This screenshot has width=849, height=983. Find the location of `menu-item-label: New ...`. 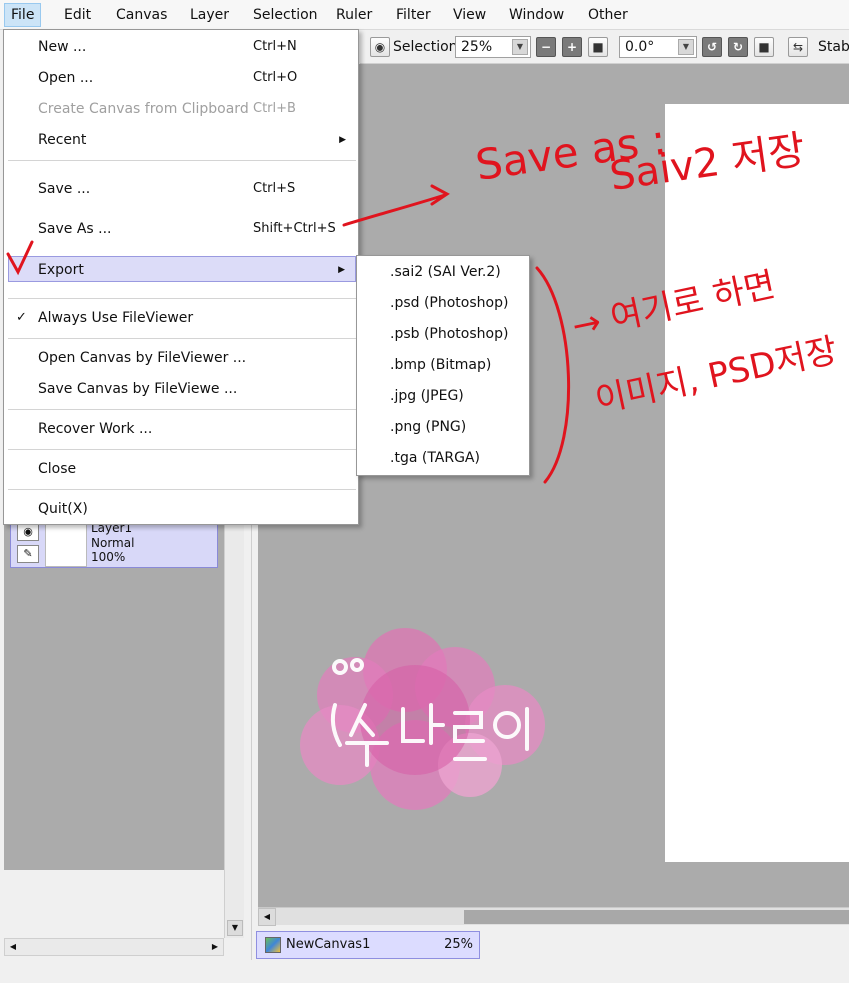

menu-item-label: New ... is located at coordinates (62, 47).